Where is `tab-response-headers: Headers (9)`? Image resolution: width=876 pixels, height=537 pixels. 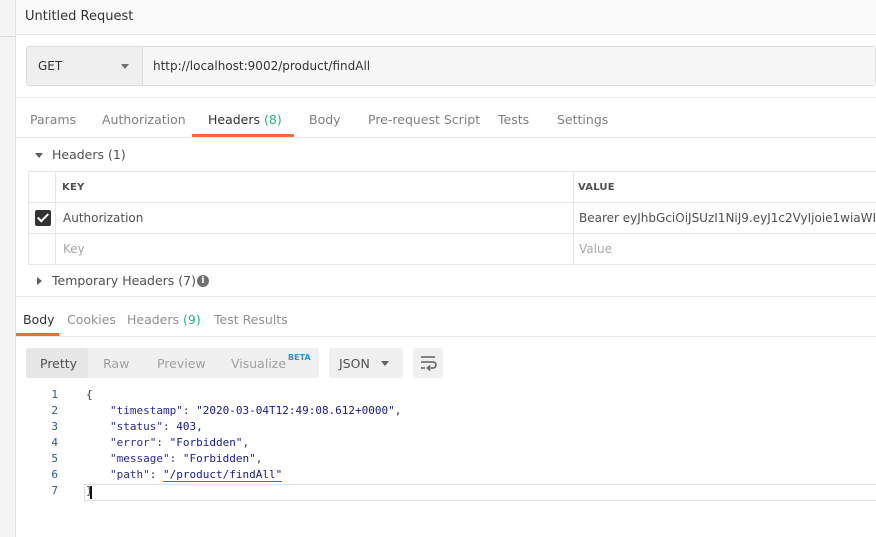 tab-response-headers: Headers (9) is located at coordinates (164, 319).